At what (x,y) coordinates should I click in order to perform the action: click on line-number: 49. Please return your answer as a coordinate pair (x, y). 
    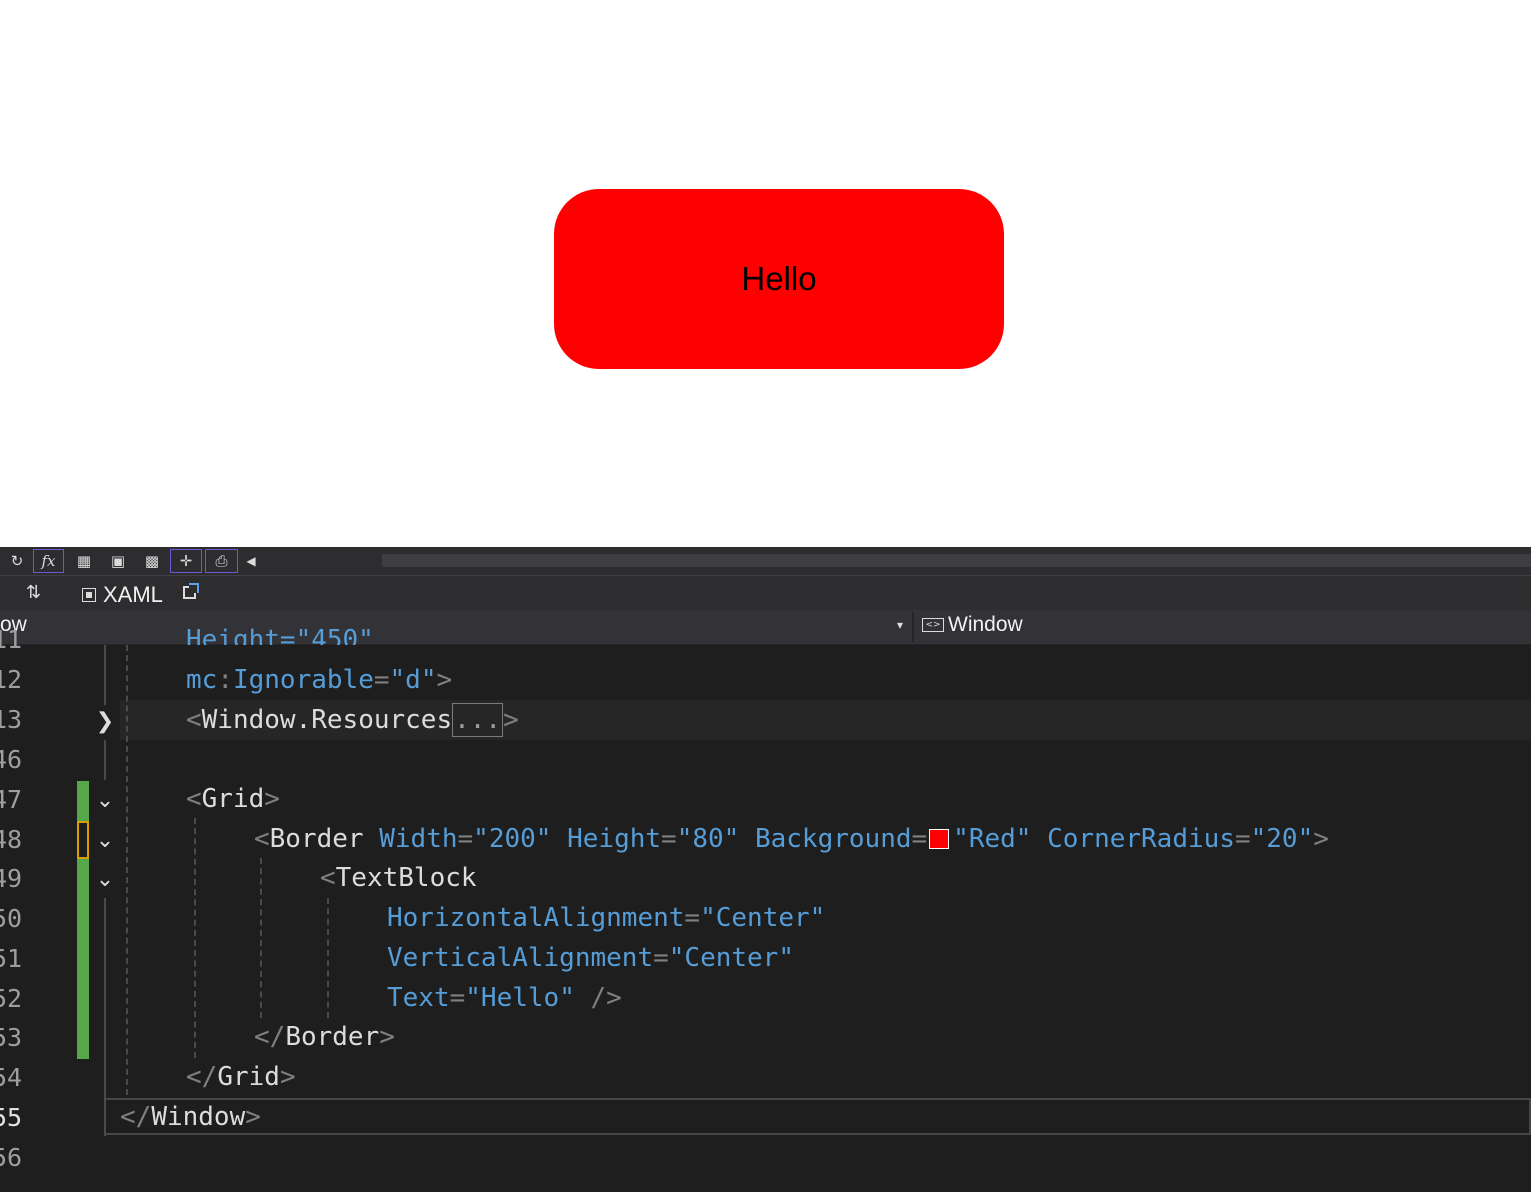
    Looking at the image, I should click on (11, 878).